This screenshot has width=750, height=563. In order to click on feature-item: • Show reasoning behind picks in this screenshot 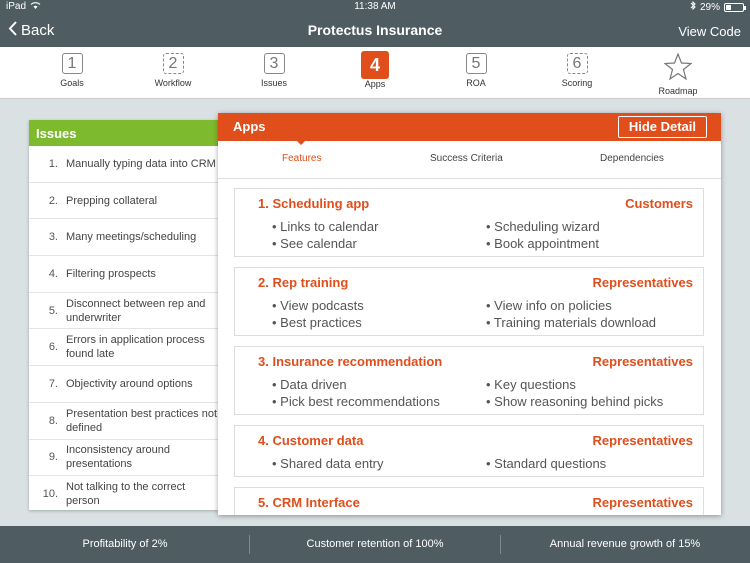, I will do `click(575, 401)`.